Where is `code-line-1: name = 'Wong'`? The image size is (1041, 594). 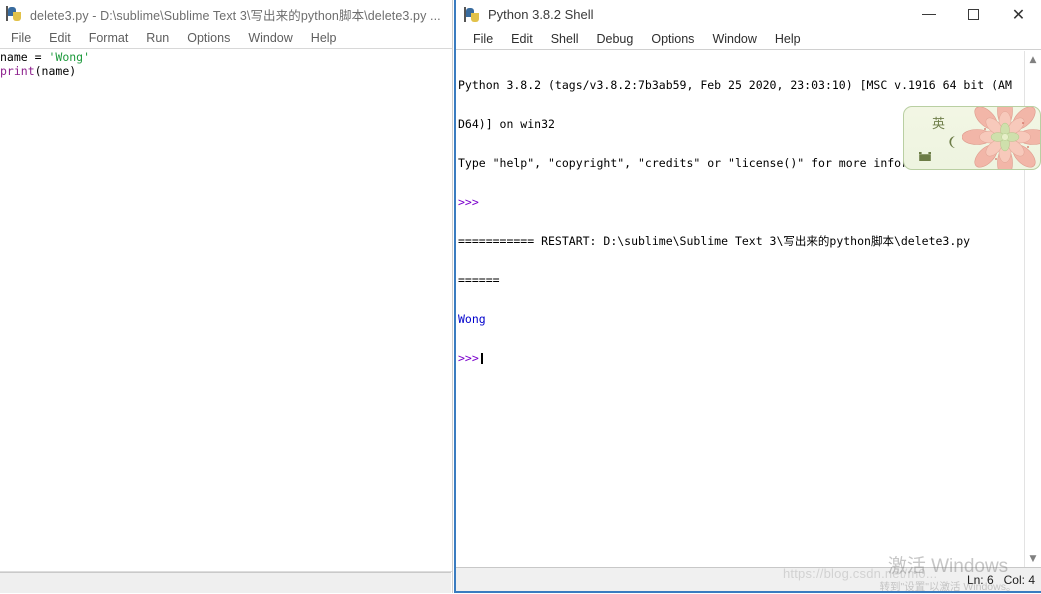
code-line-1: name = 'Wong' is located at coordinates (225, 57).